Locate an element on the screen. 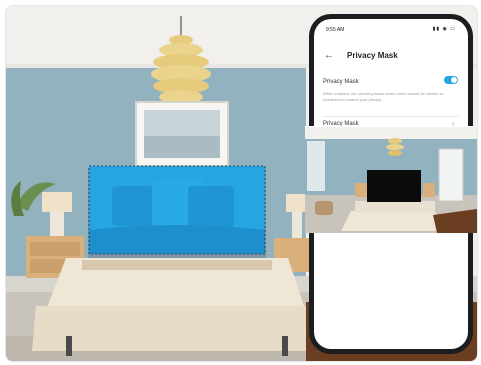 The width and height of the screenshot is (481, 365). nav-bar: ← Privacy Mask is located at coordinates (391, 57).